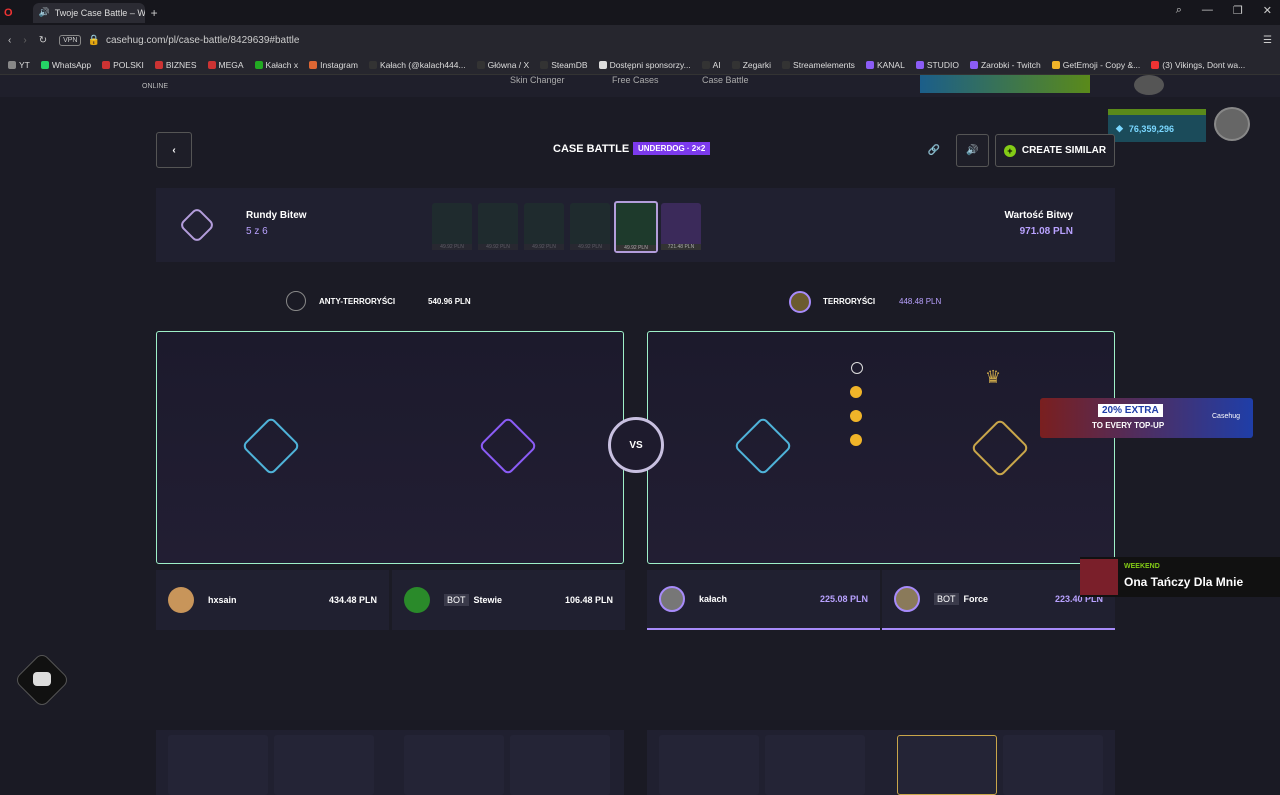  Describe the element at coordinates (1005, 84) in the screenshot. I see `deposit-button` at that location.